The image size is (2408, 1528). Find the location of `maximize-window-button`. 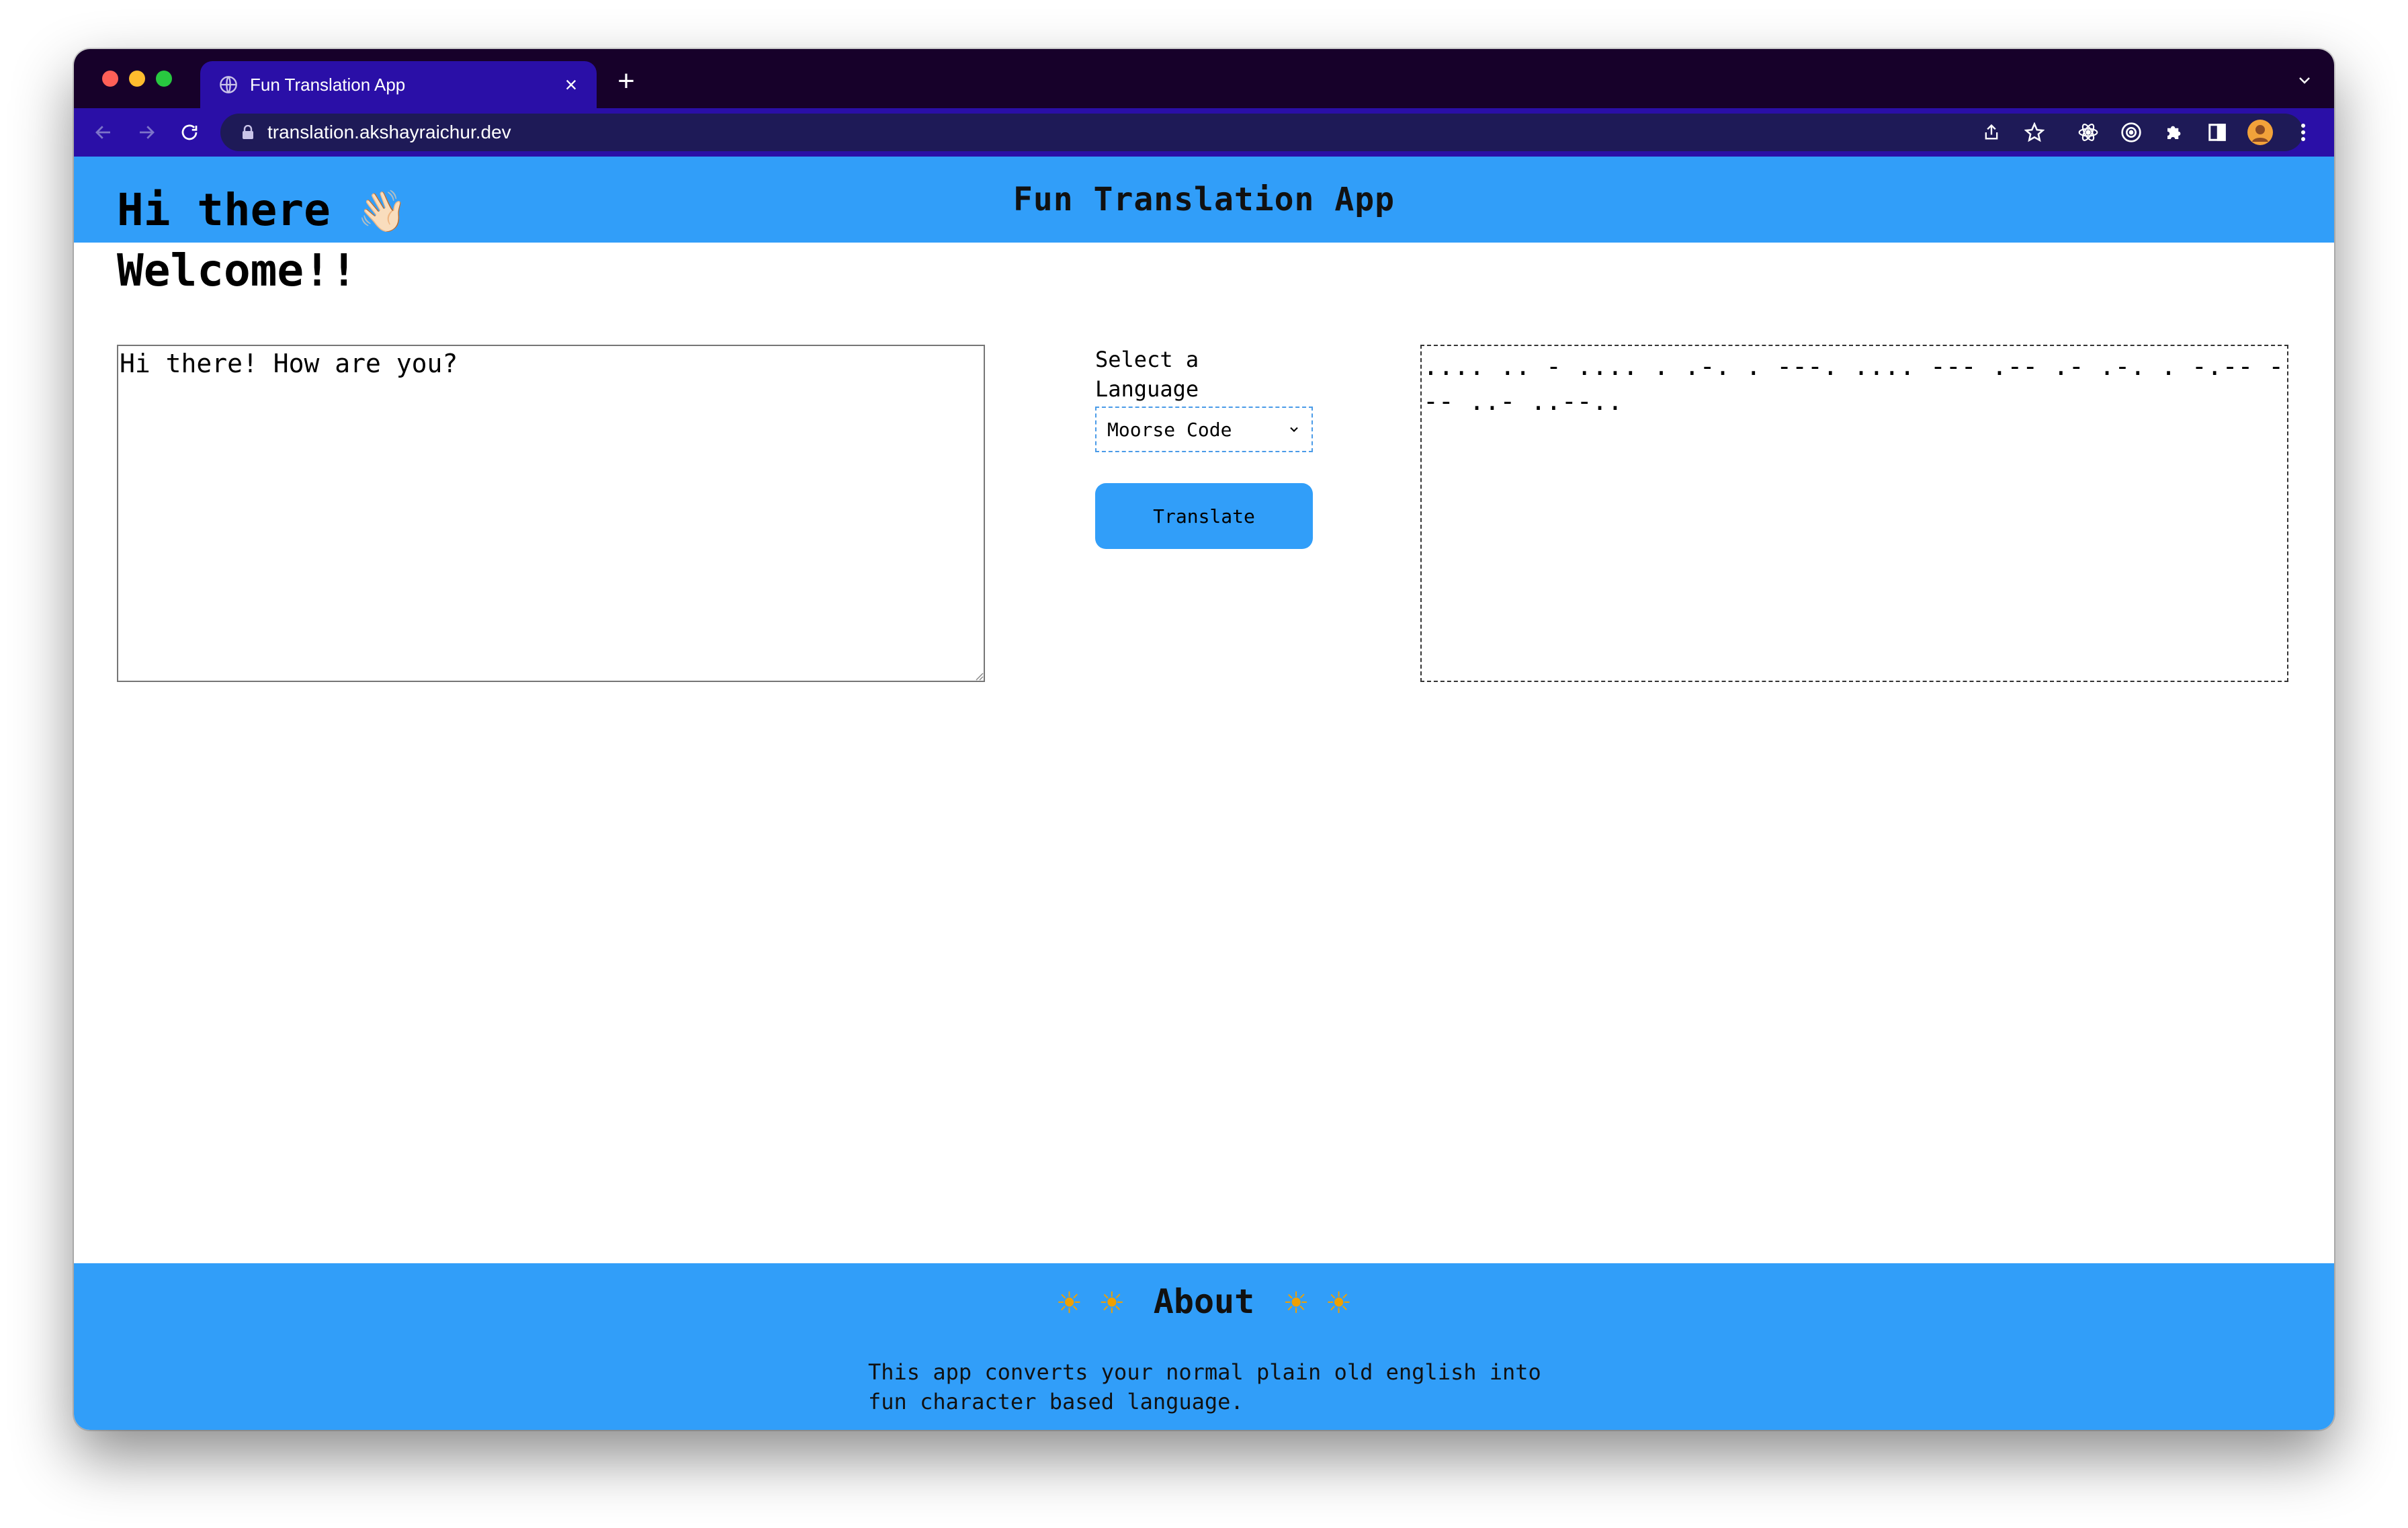

maximize-window-button is located at coordinates (164, 79).